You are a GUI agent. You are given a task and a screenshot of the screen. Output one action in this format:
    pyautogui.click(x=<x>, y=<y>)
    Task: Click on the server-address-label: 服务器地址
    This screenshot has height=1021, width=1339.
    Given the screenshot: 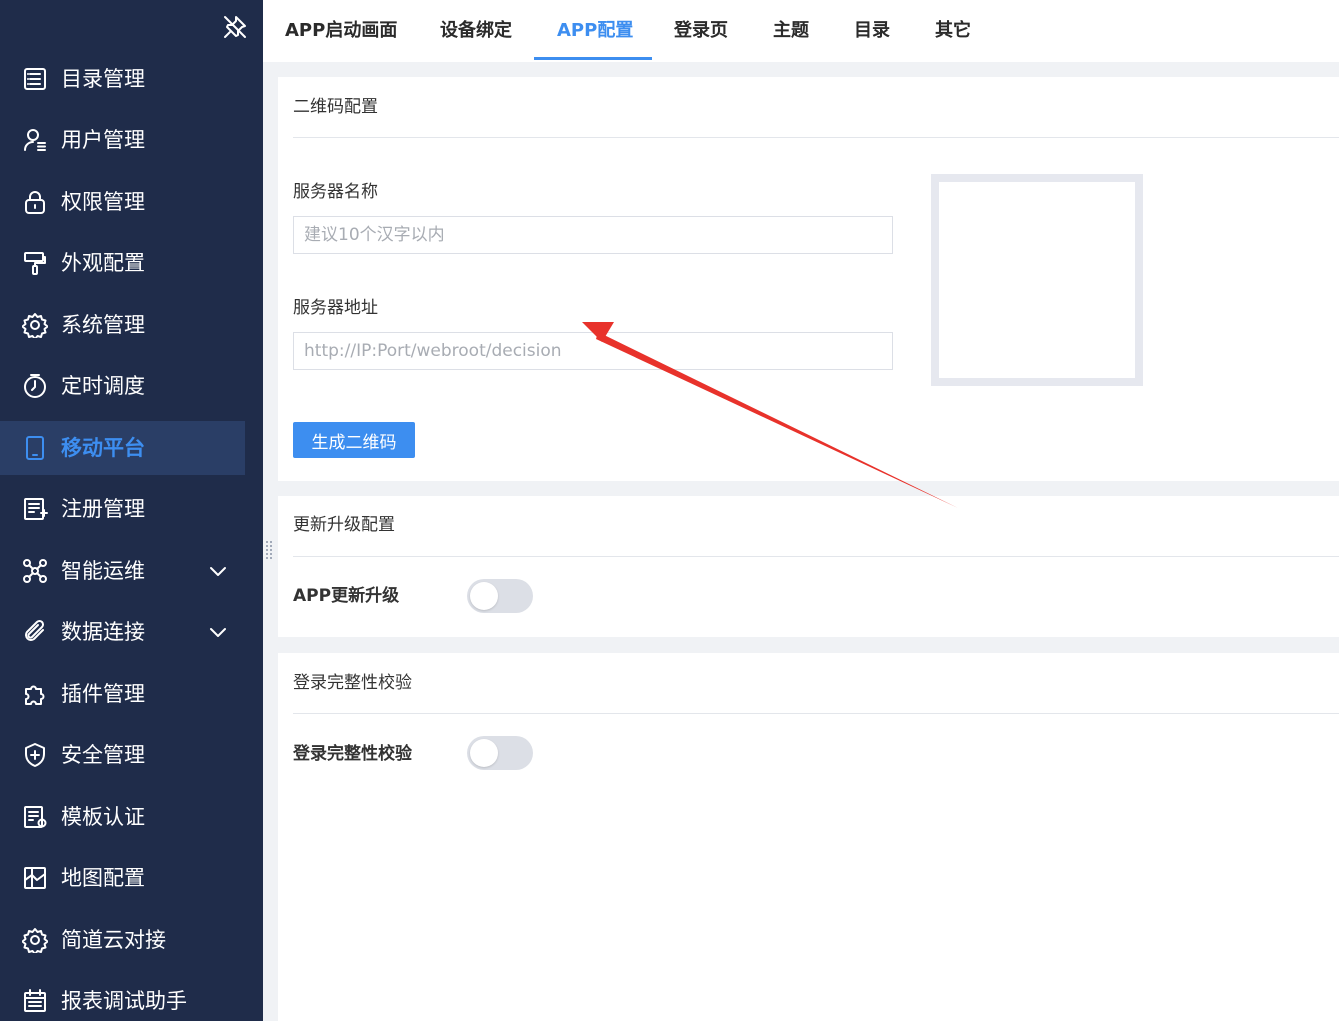 What is the action you would take?
    pyautogui.click(x=335, y=308)
    